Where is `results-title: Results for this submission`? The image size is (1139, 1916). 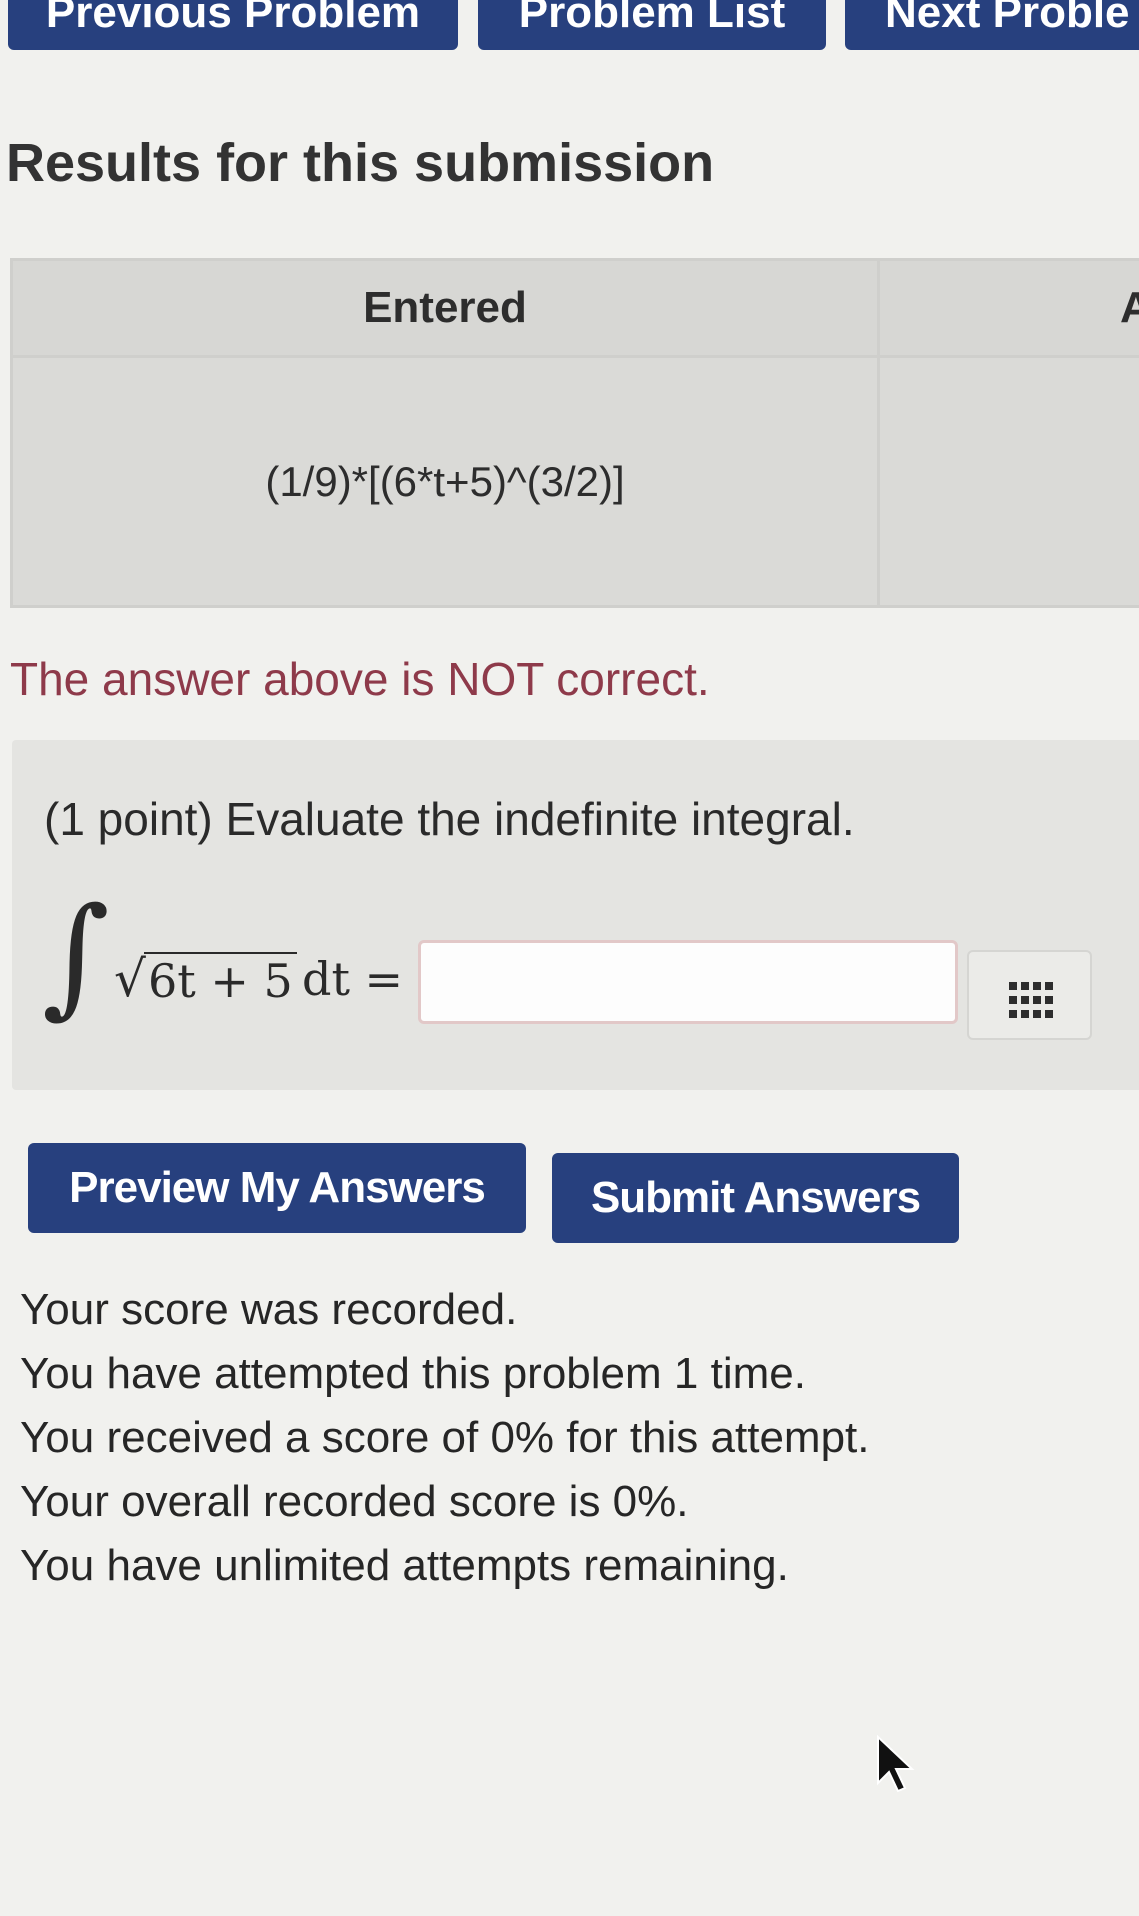 results-title: Results for this submission is located at coordinates (360, 163).